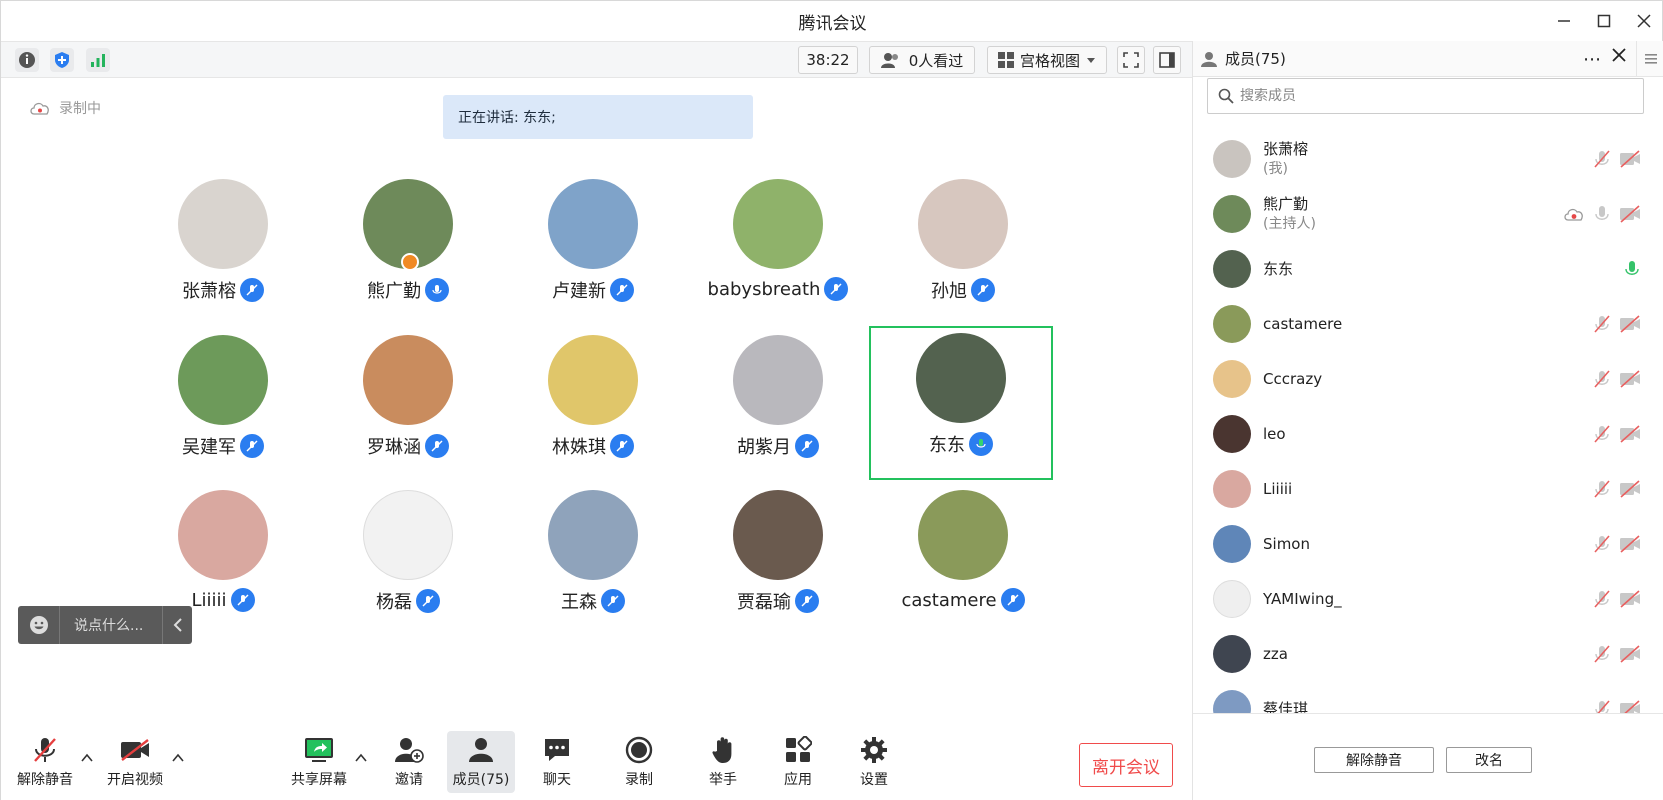 The image size is (1663, 800). What do you see at coordinates (798, 762) in the screenshot?
I see `apps-button: 应用` at bounding box center [798, 762].